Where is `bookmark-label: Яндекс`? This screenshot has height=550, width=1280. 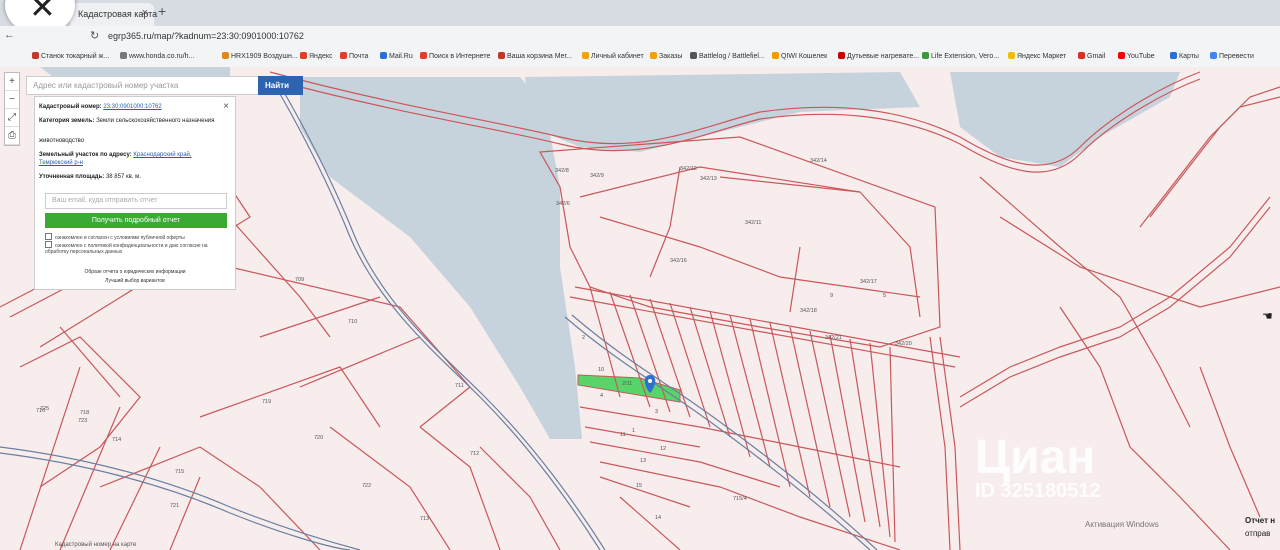 bookmark-label: Яндекс is located at coordinates (321, 56).